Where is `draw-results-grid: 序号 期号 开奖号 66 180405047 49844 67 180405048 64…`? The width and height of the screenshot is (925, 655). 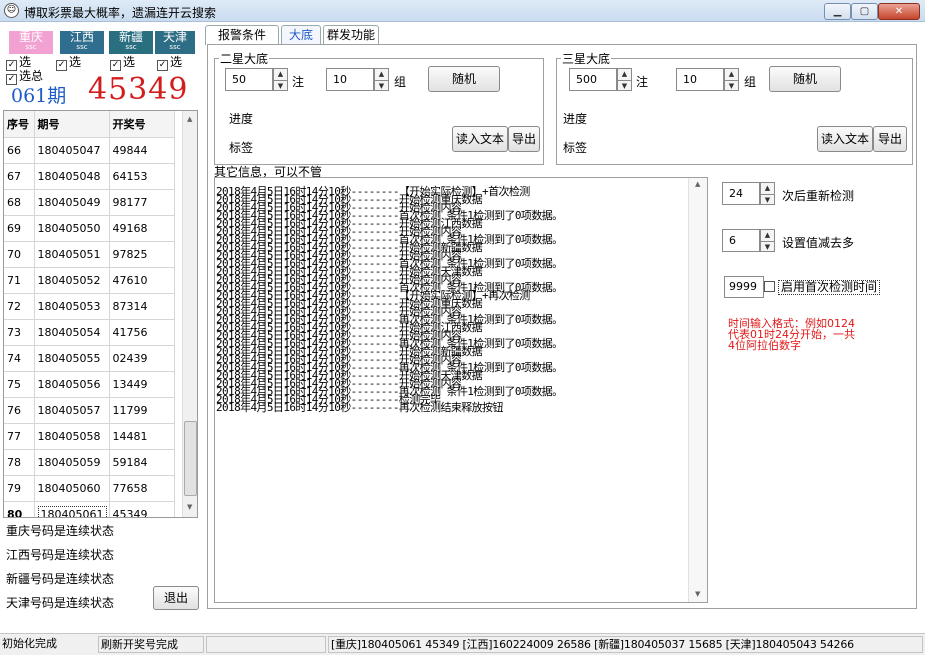 draw-results-grid: 序号 期号 开奖号 66 180405047 49844 67 180405048 64… is located at coordinates (100, 314).